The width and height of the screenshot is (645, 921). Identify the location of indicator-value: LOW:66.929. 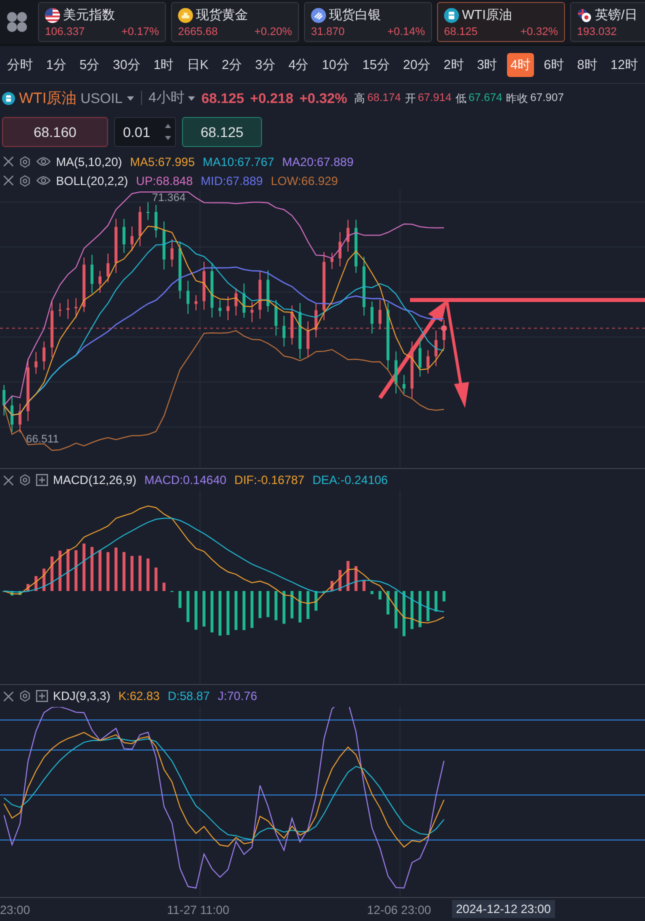
(304, 181).